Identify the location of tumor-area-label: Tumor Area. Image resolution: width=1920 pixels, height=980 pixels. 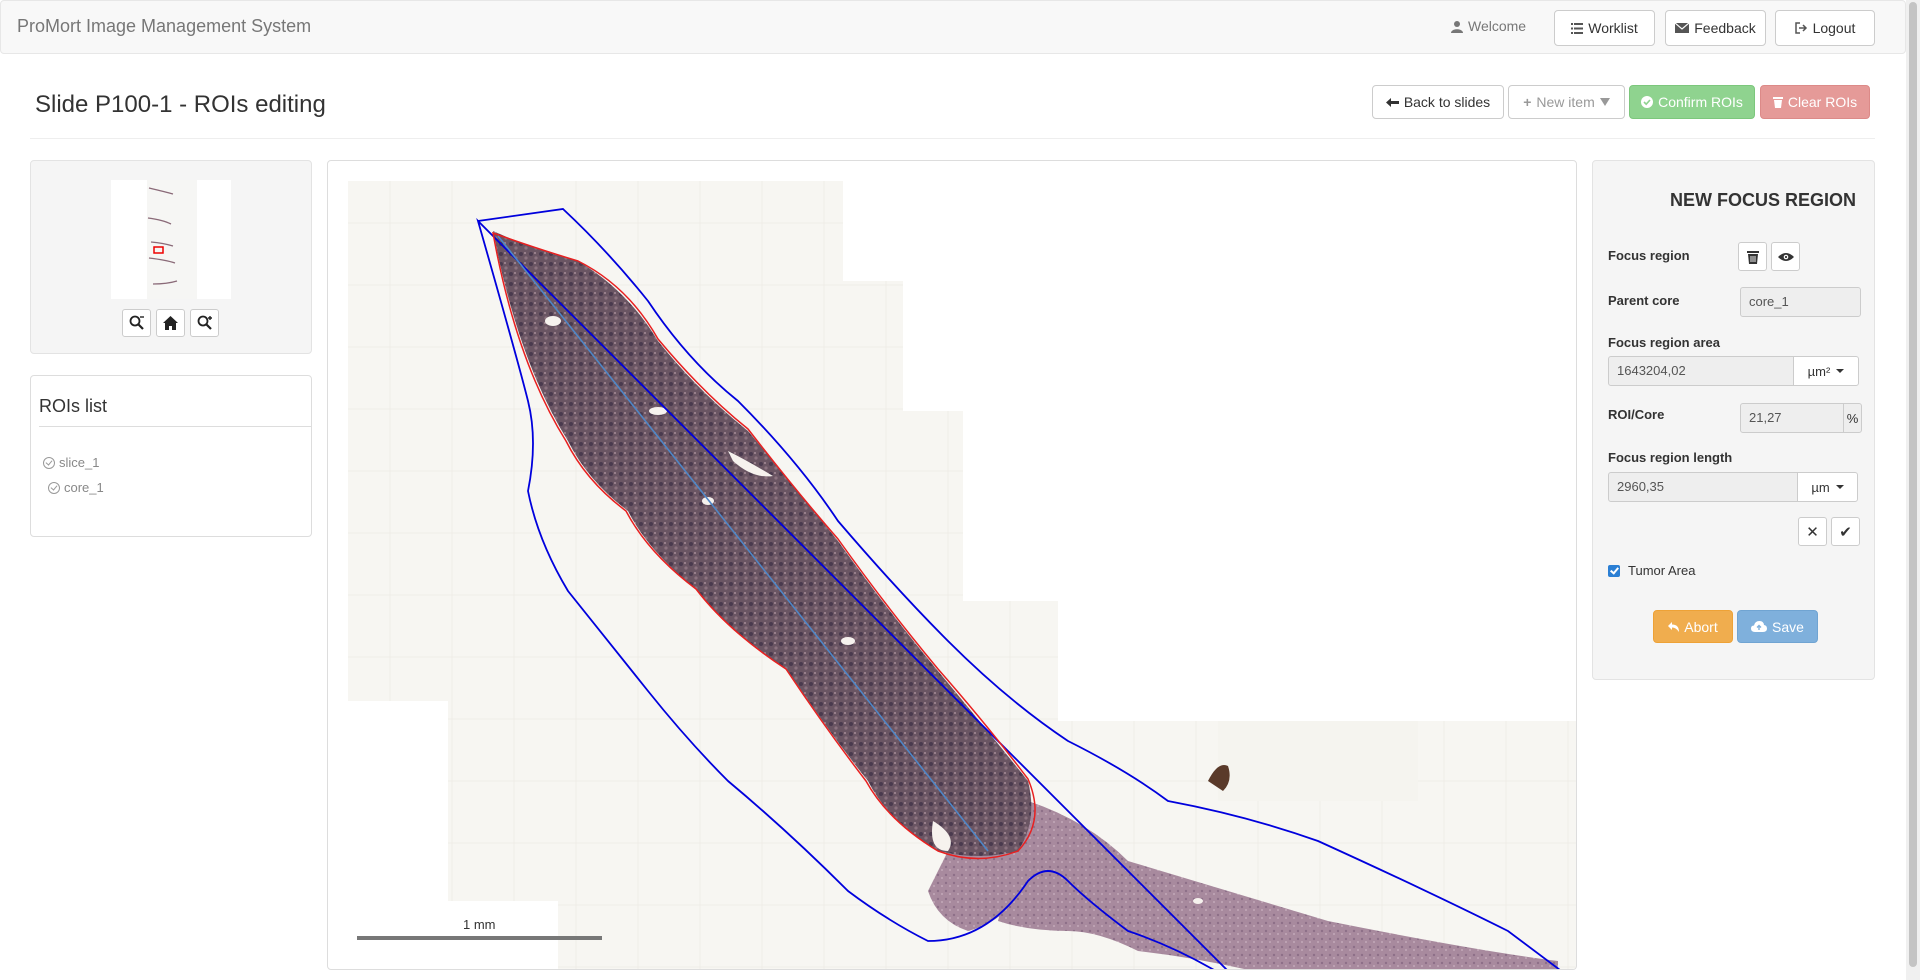
(1662, 570).